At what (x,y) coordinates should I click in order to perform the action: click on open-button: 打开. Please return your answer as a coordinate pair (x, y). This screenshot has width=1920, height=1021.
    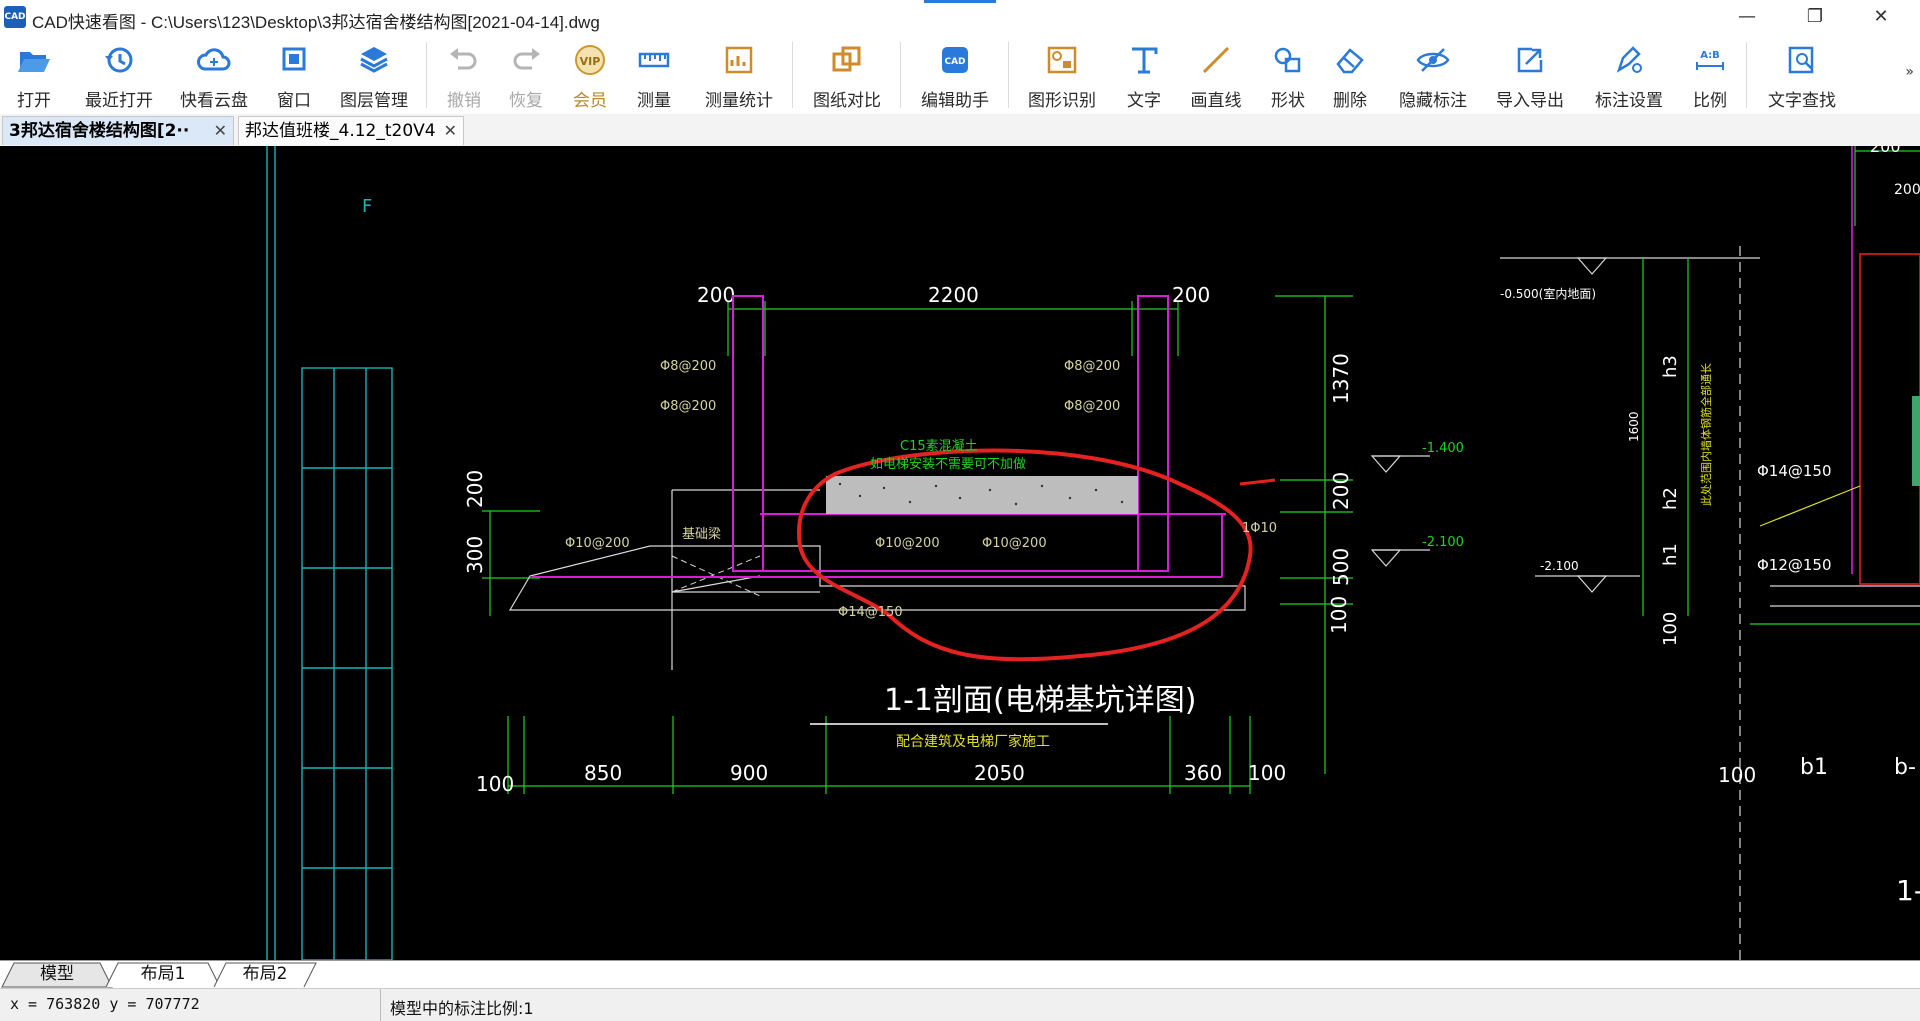
    Looking at the image, I should click on (34, 75).